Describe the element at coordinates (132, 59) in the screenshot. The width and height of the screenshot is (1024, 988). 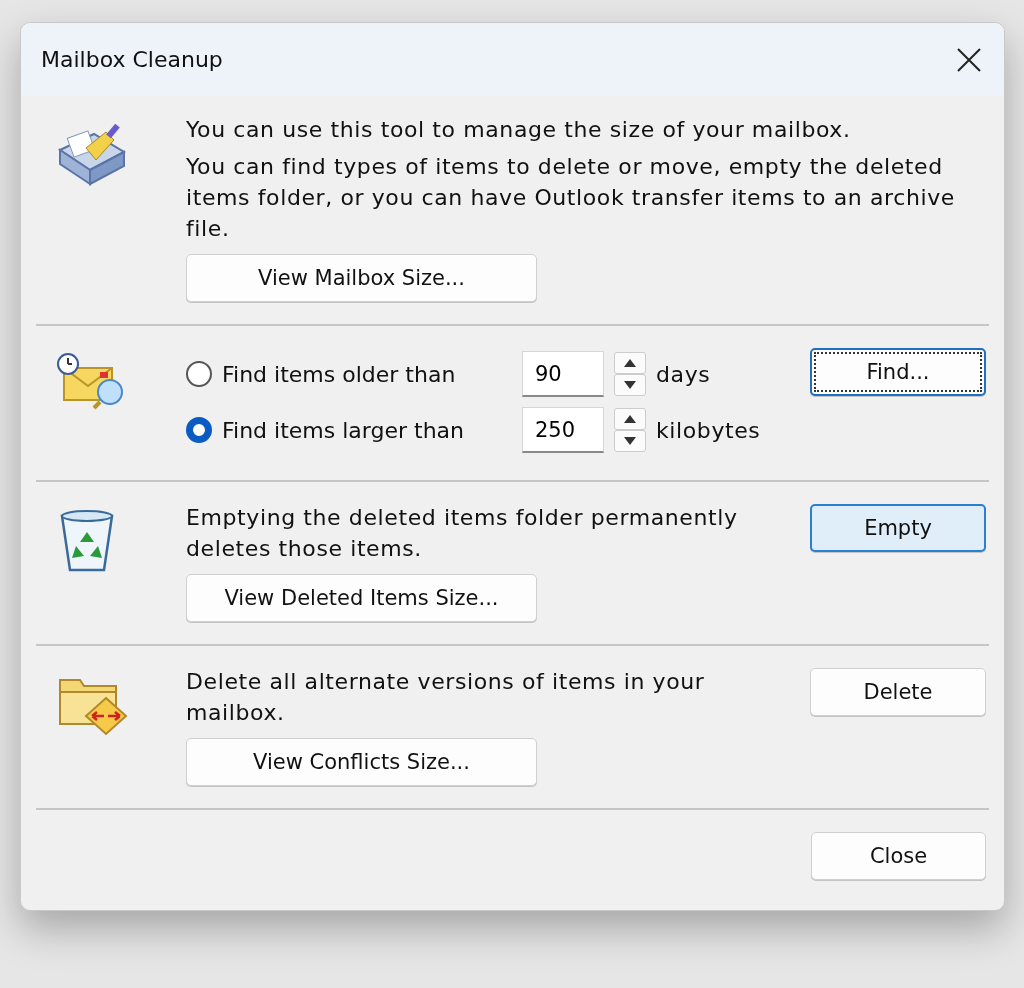
I see `window-title: Mailbox Cleanup` at that location.